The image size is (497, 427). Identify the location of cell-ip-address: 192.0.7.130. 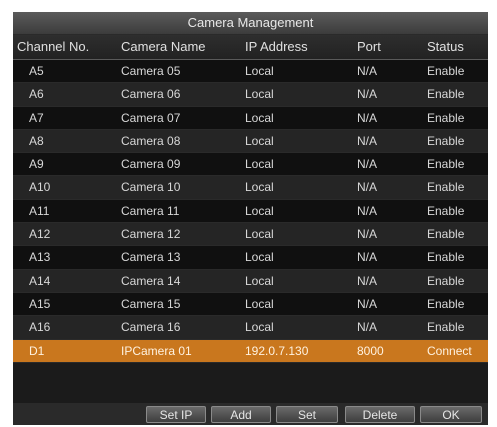
(277, 350).